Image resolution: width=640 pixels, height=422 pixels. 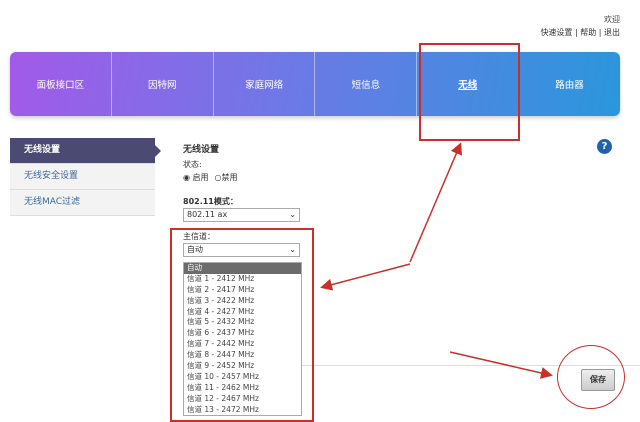 I want to click on arrow-to-channel, so click(x=365, y=277).